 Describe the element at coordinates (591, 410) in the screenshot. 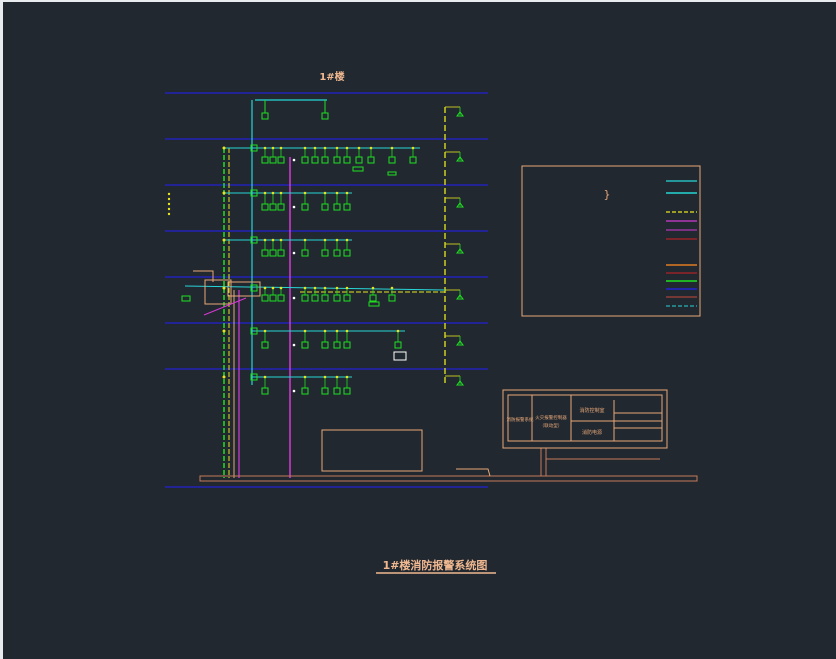

I see `table-cell-control-room: 消防控制室` at that location.